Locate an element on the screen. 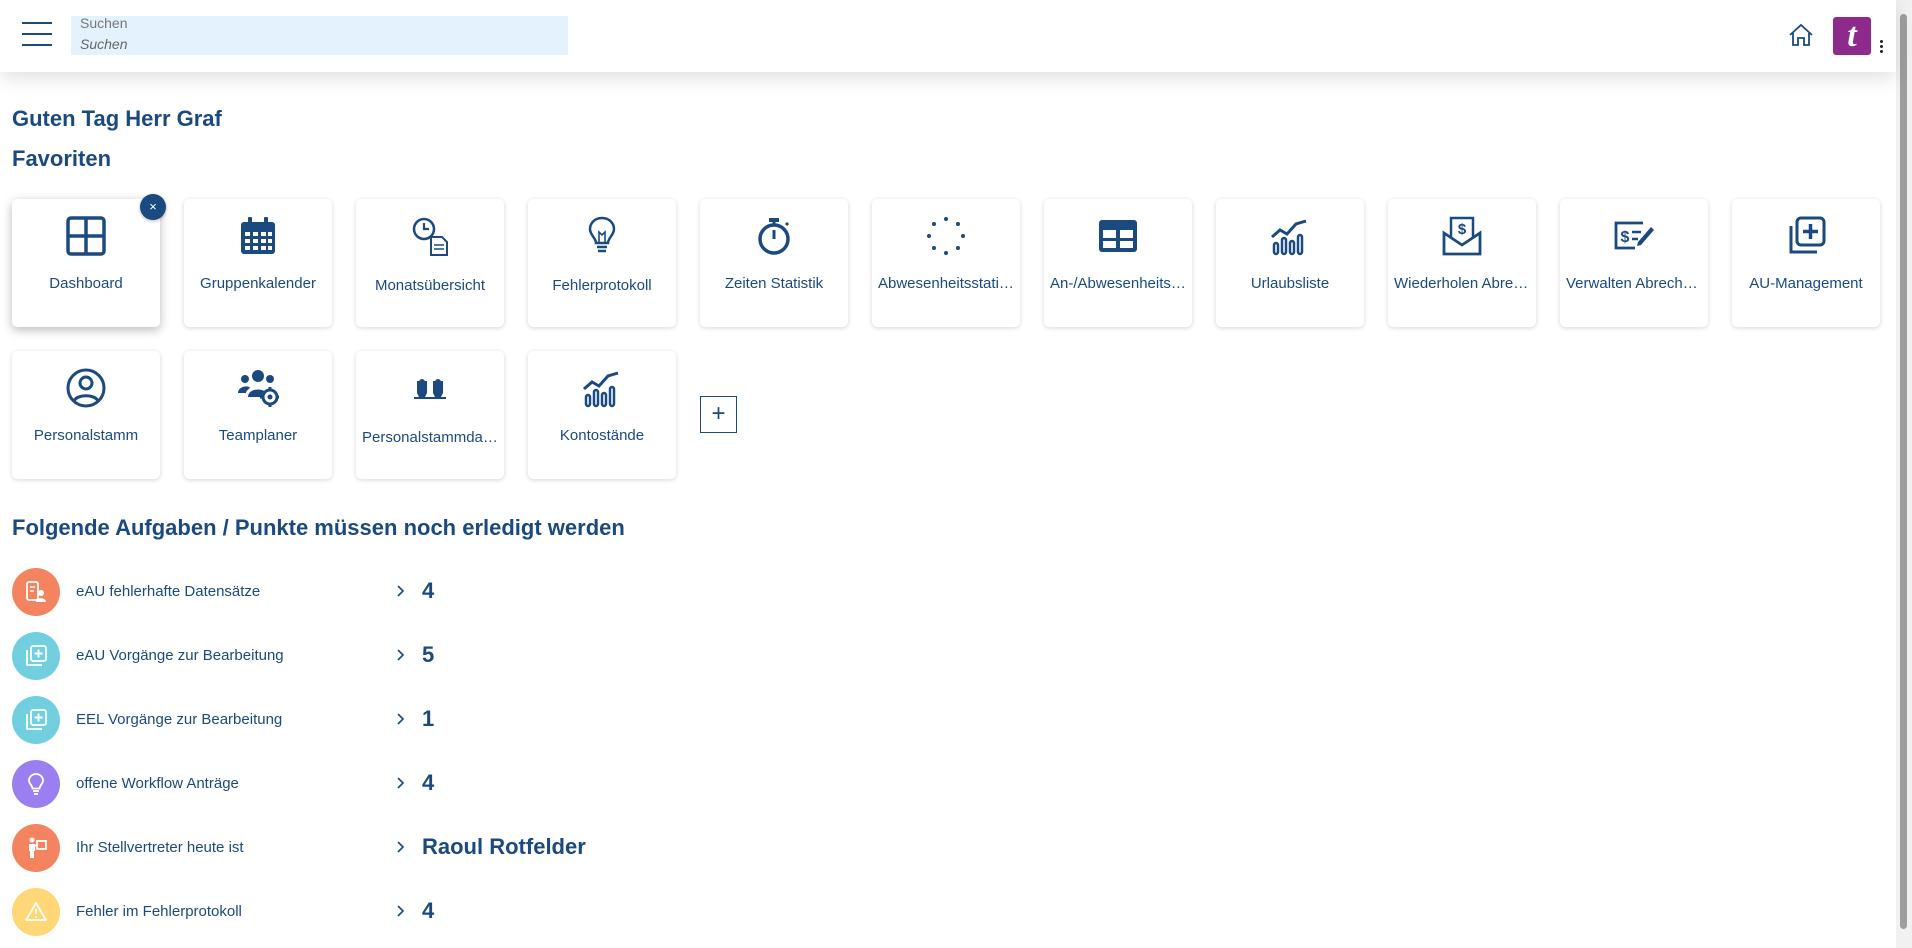 The image size is (1912, 948). tile-au-management: AU-Management is located at coordinates (1806, 263).